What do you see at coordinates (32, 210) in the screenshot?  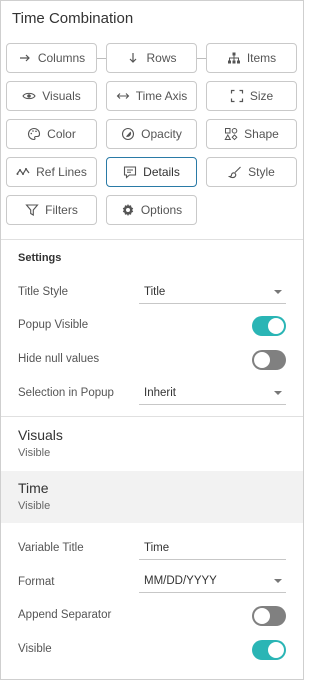 I see `funnel-icon` at bounding box center [32, 210].